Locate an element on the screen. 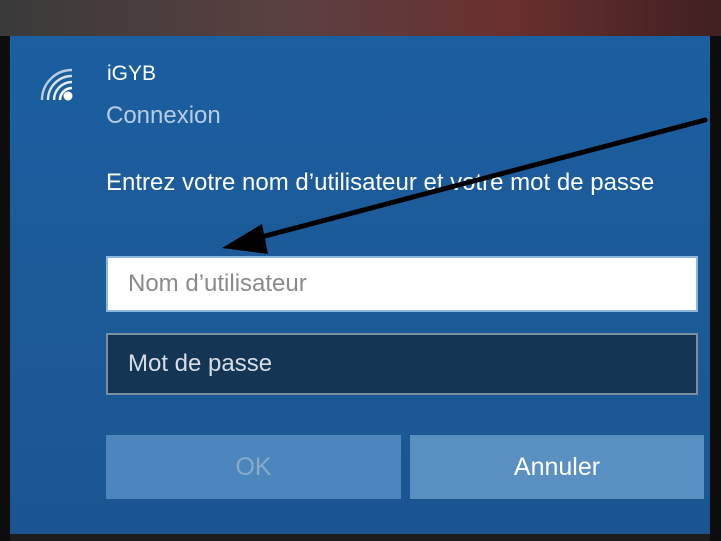 This screenshot has height=541, width=721. cancel-button: Annuler is located at coordinates (557, 467).